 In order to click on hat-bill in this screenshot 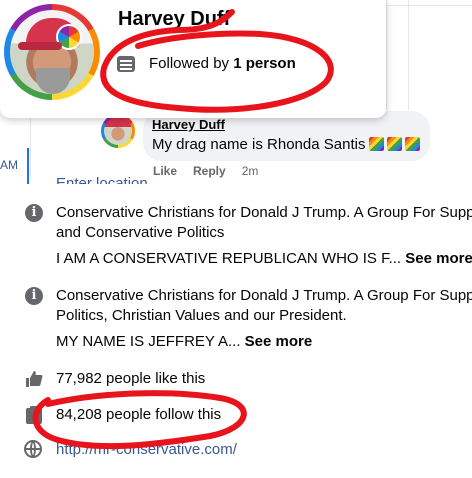, I will do `click(40, 46)`.